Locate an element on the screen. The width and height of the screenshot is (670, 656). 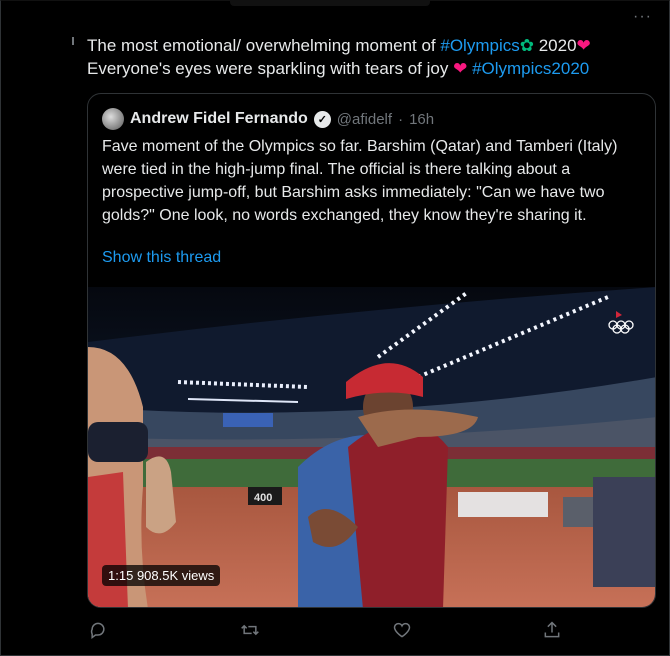
share-icon is located at coordinates (552, 629).